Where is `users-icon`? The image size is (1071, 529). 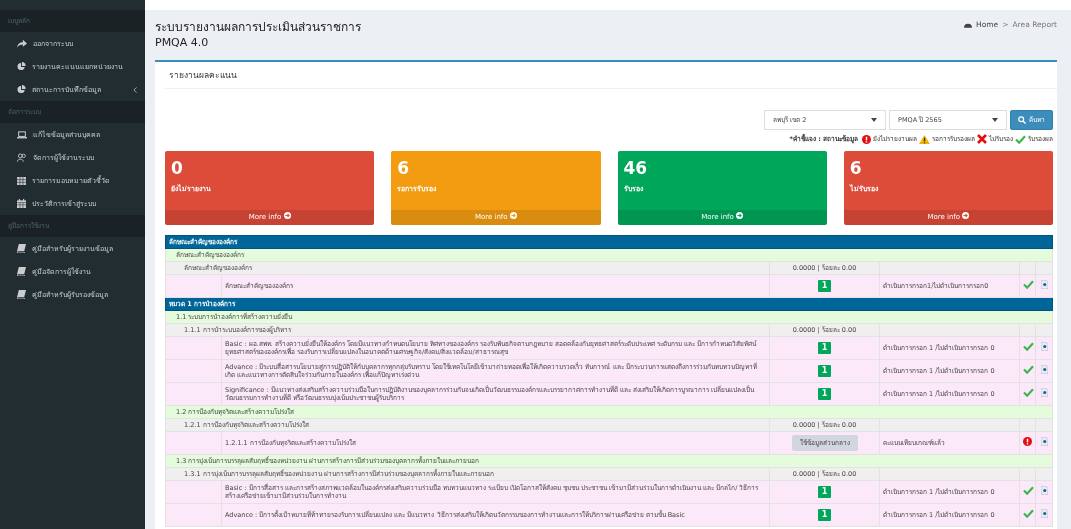 users-icon is located at coordinates (22, 157).